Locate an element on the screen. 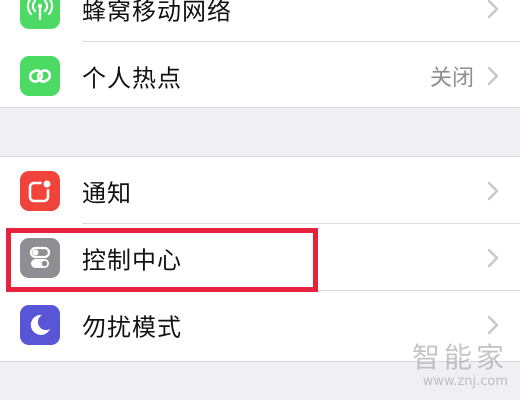 This screenshot has height=400, width=520. settings-row-label: 勿扰模式 is located at coordinates (132, 327).